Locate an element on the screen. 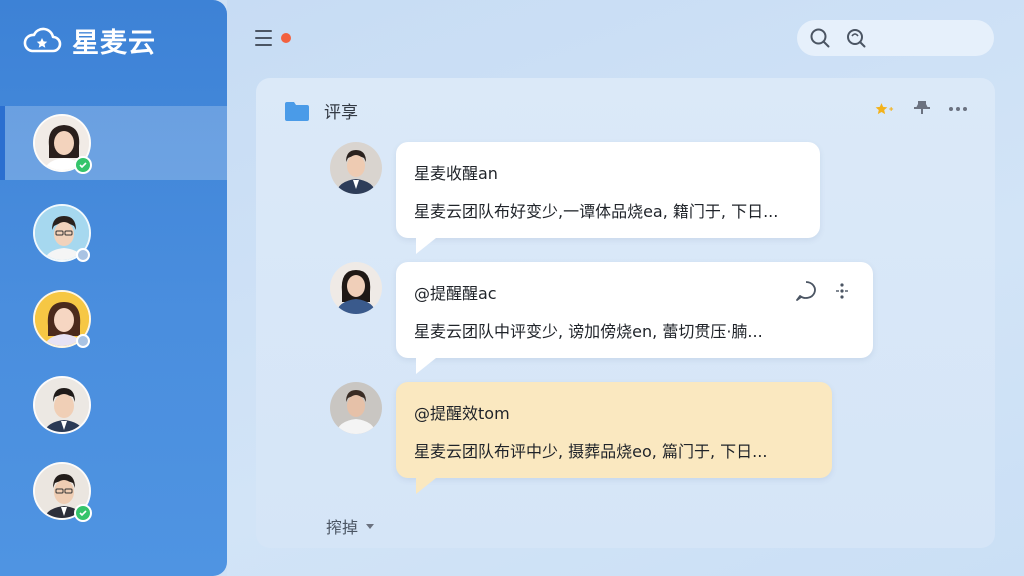 The image size is (1024, 576). cloud-star-icon is located at coordinates (42, 40).